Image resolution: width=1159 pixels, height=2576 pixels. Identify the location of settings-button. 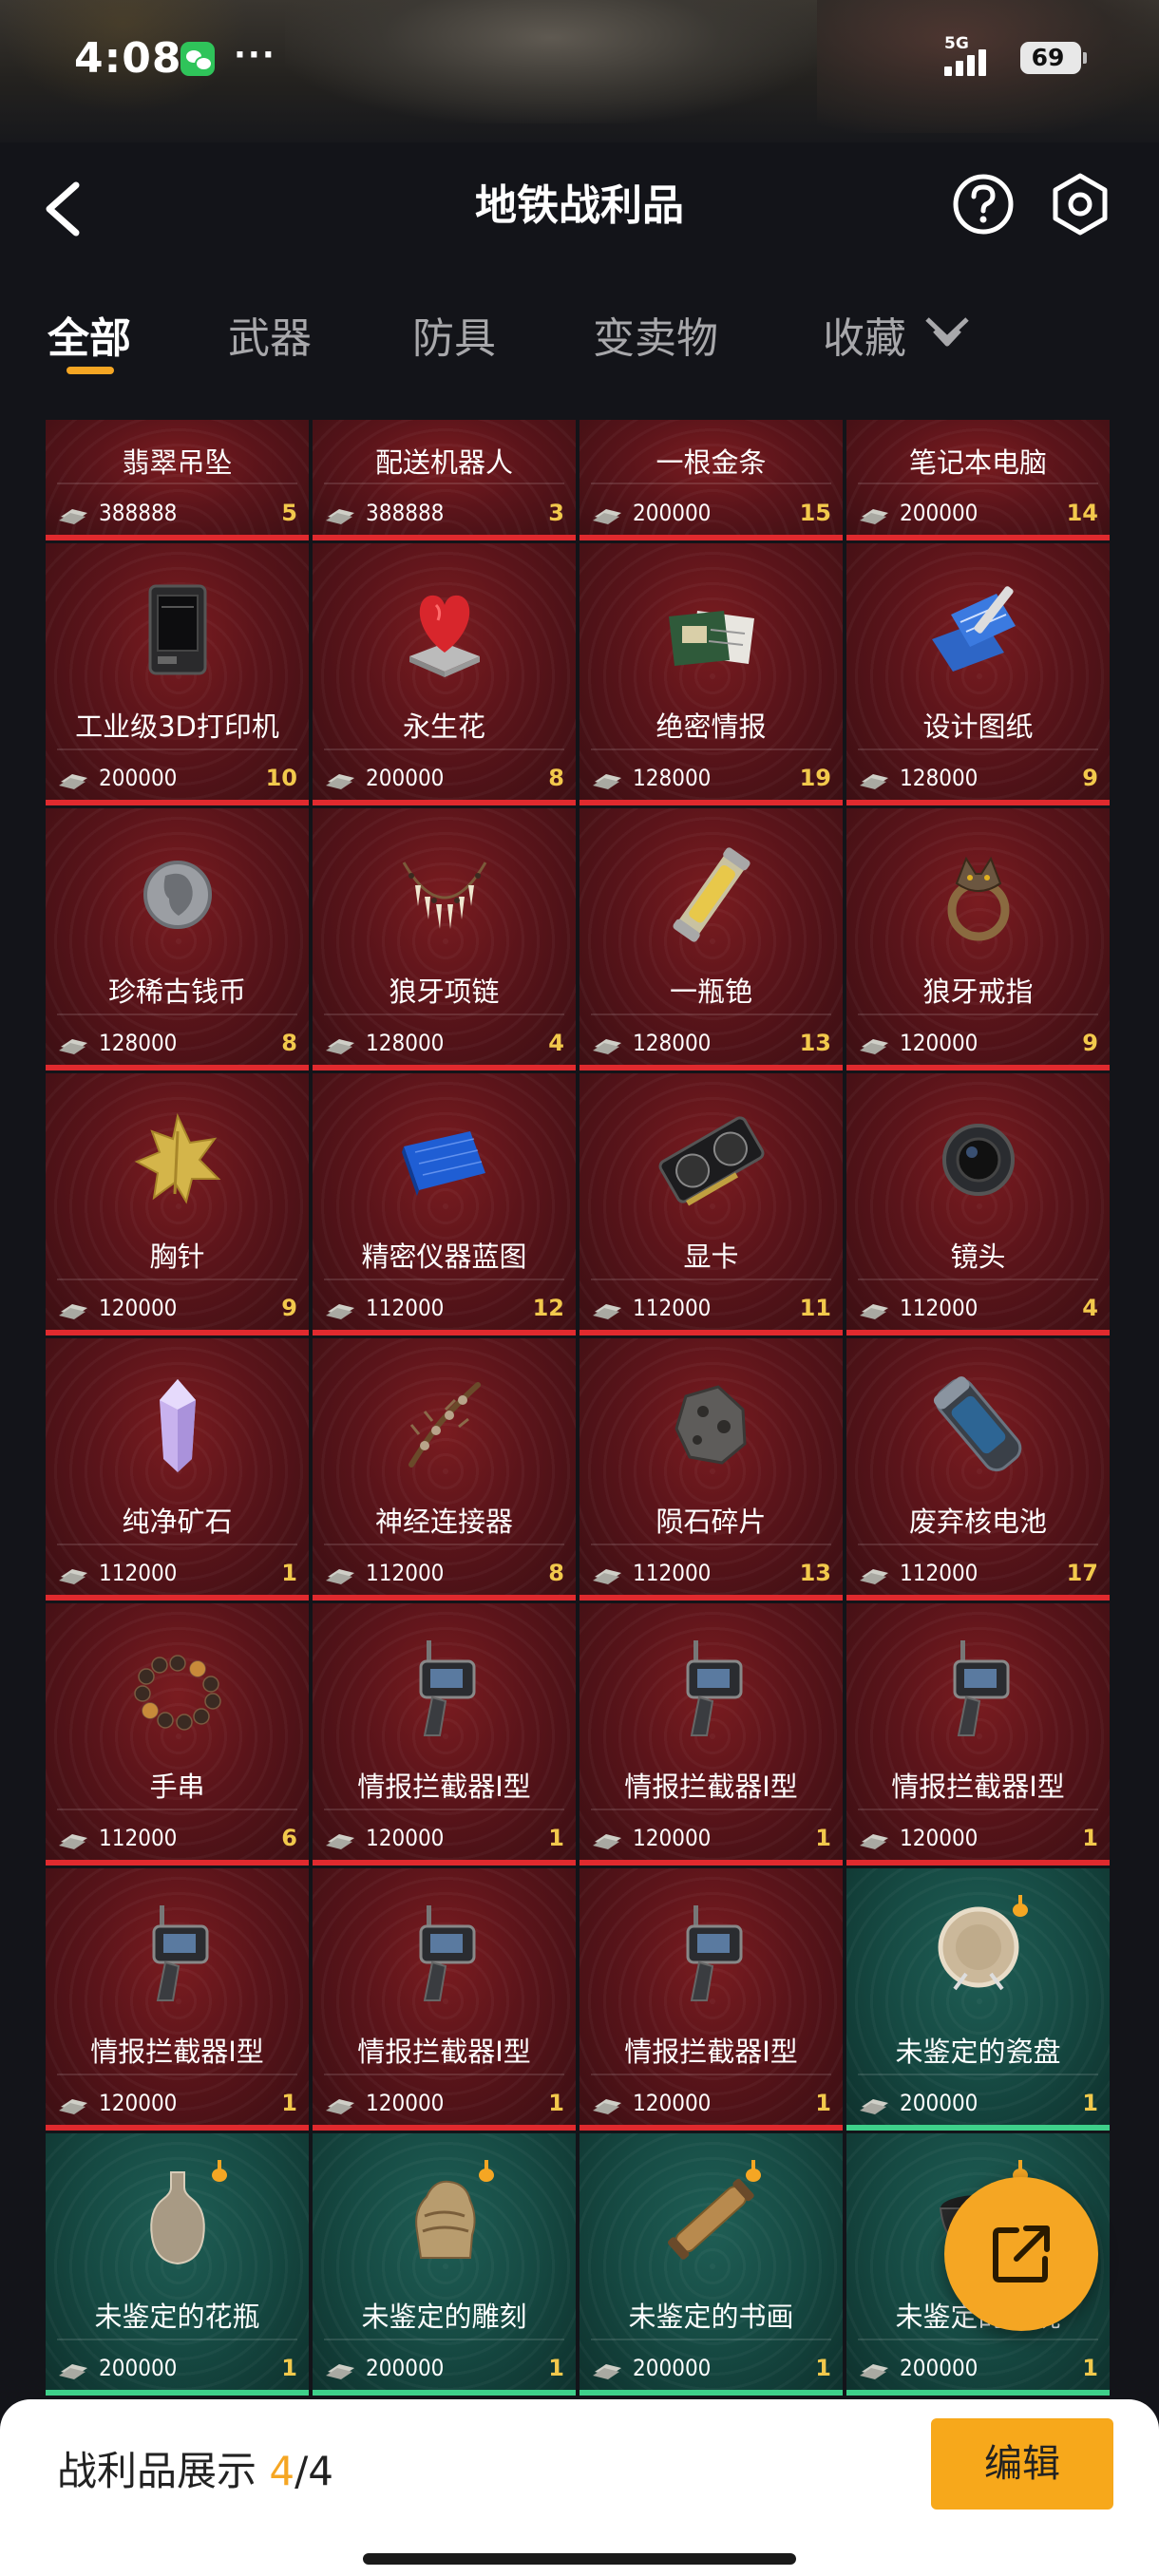
(1080, 204).